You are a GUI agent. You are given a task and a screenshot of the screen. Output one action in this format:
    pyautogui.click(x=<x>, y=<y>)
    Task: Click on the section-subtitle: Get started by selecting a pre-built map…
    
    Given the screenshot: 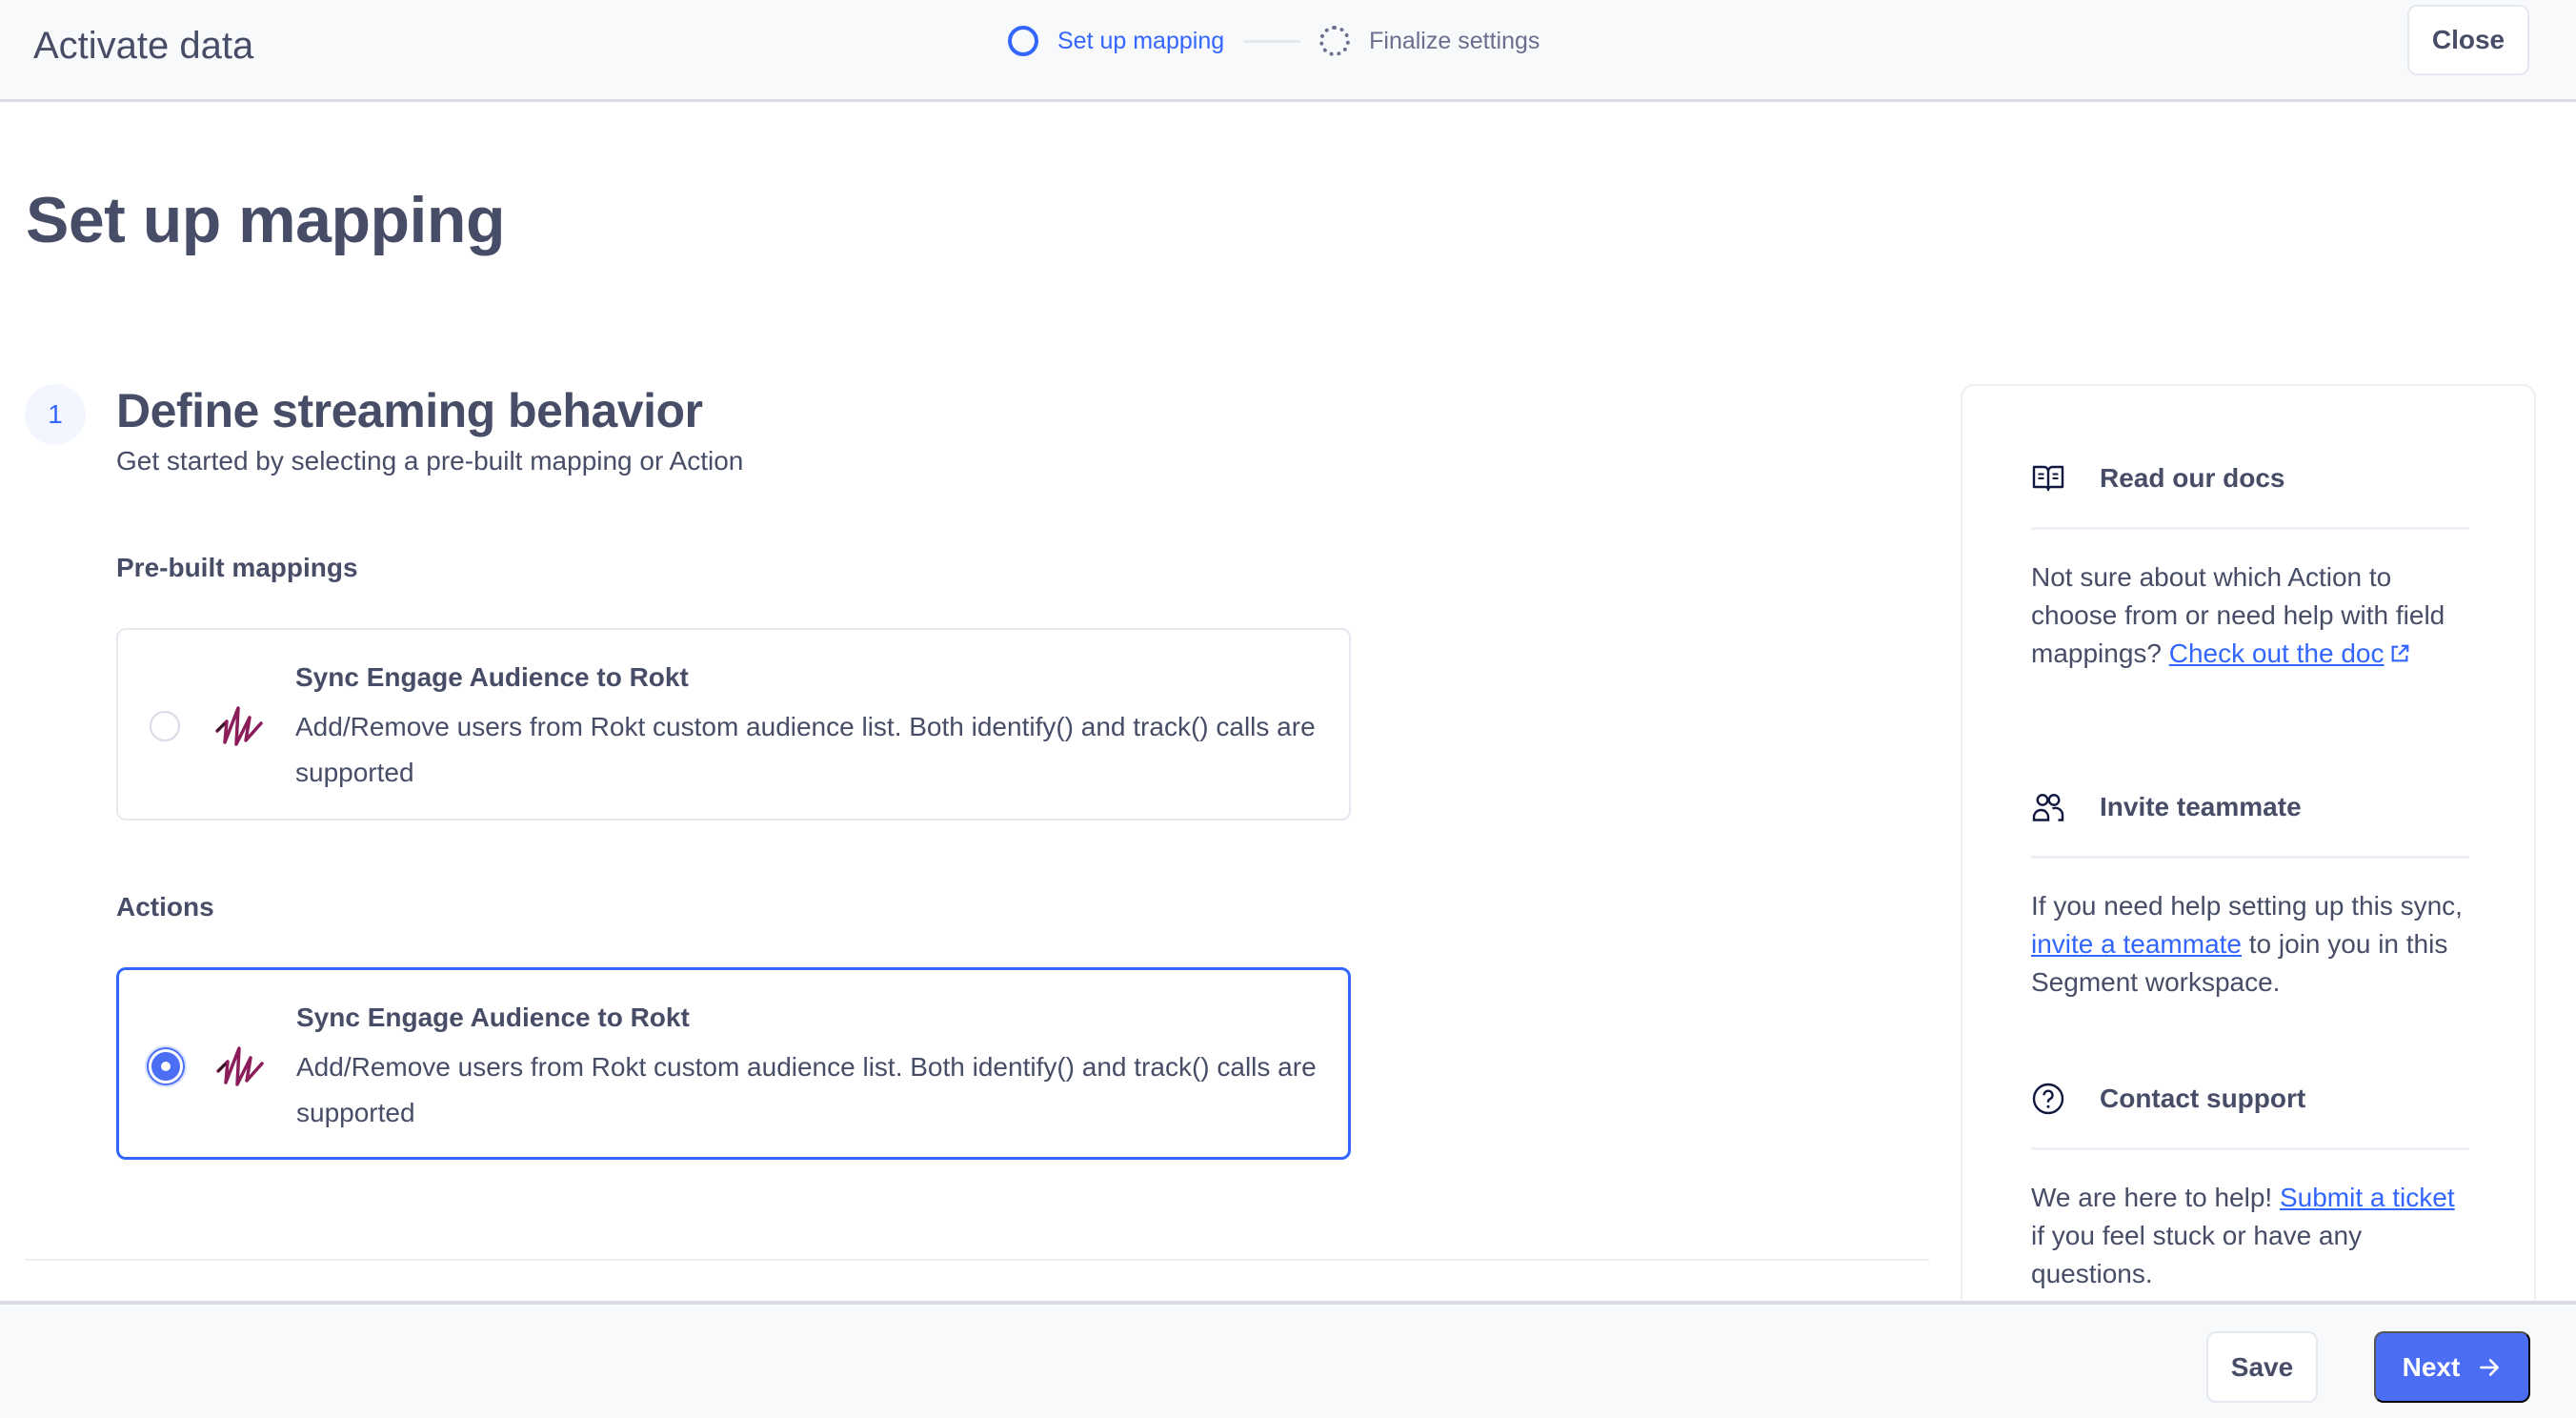 What is the action you would take?
    pyautogui.click(x=430, y=461)
    